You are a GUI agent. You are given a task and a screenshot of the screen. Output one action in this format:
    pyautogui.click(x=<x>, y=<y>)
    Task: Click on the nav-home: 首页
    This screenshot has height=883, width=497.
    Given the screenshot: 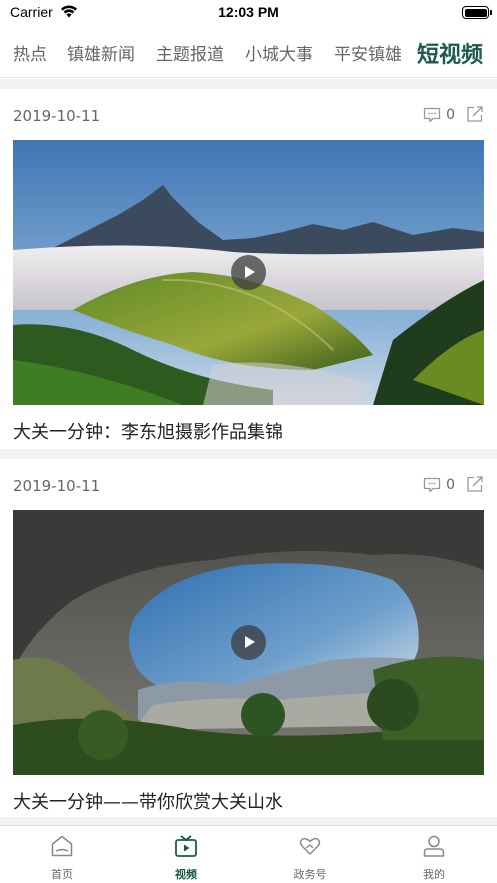 What is the action you would take?
    pyautogui.click(x=62, y=854)
    